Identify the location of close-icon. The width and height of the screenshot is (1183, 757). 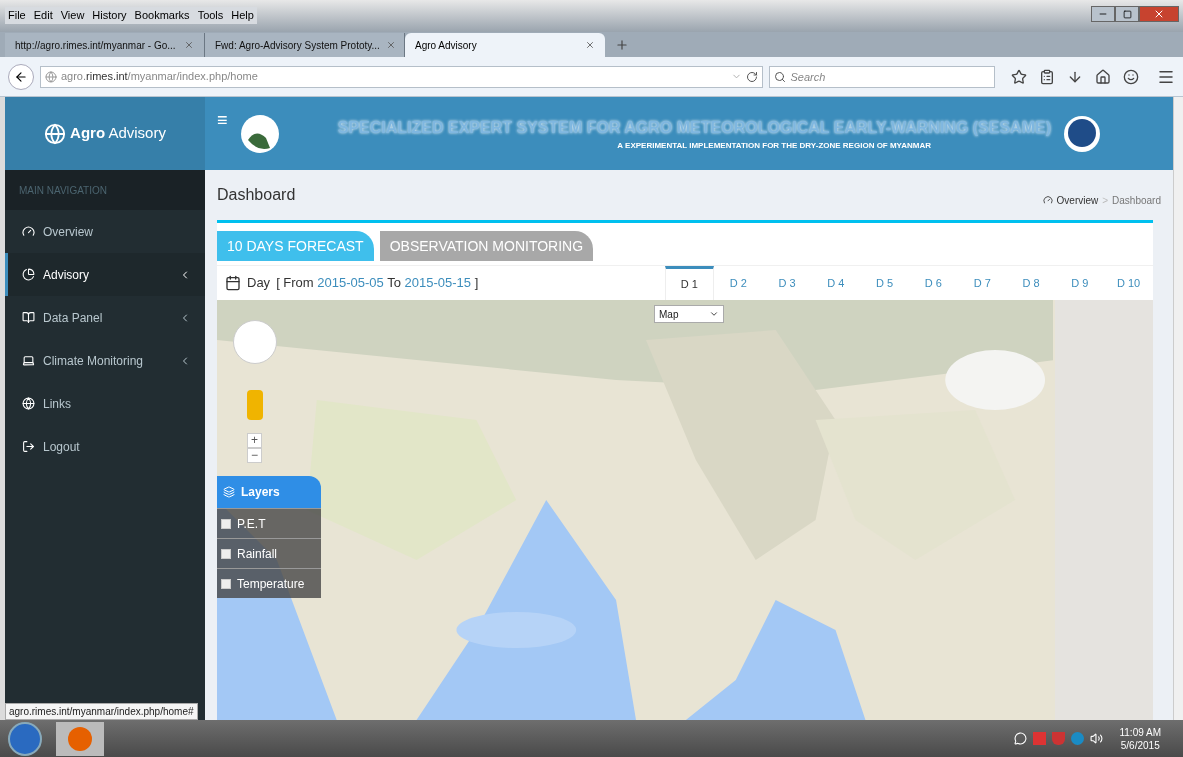
(1159, 14).